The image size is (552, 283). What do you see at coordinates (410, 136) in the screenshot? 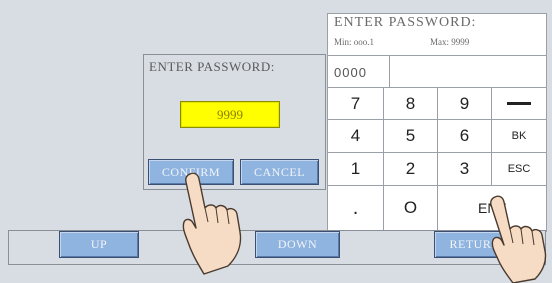
I see `key-5: 5` at bounding box center [410, 136].